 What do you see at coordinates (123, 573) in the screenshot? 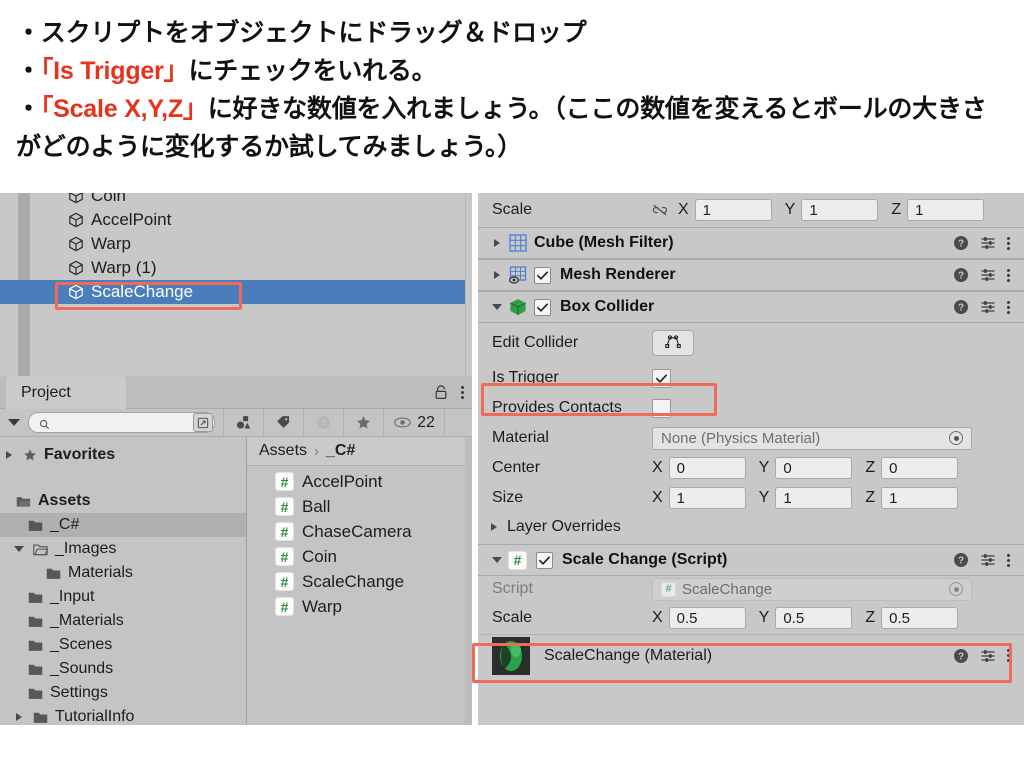
I see `tree-item-materials-sub: Materials` at bounding box center [123, 573].